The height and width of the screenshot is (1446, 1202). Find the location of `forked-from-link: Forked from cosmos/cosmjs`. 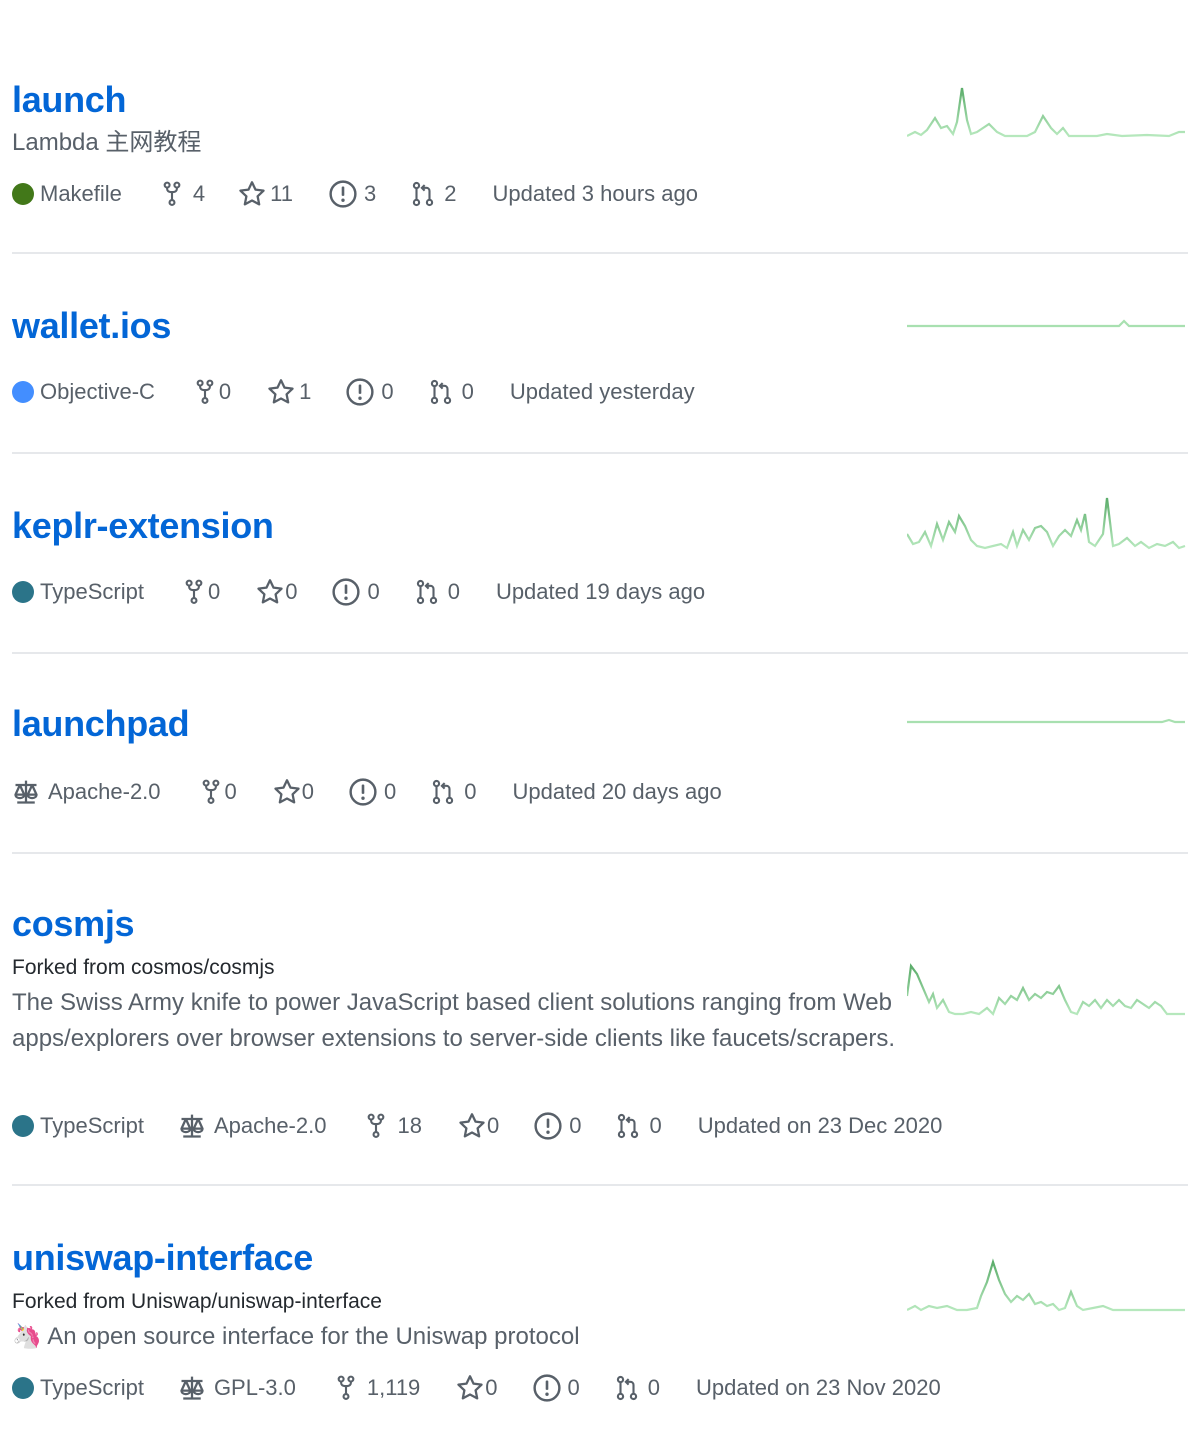

forked-from-link: Forked from cosmos/cosmjs is located at coordinates (143, 968).